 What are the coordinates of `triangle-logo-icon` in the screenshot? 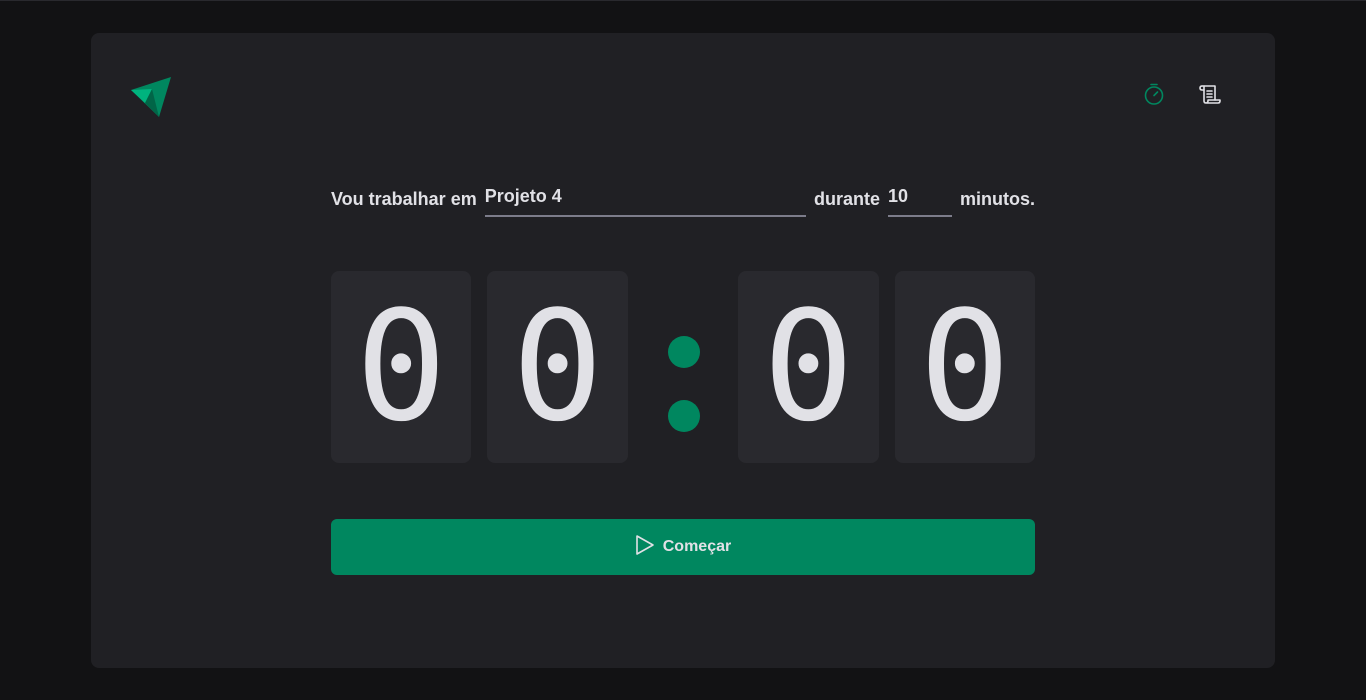 It's located at (151, 97).